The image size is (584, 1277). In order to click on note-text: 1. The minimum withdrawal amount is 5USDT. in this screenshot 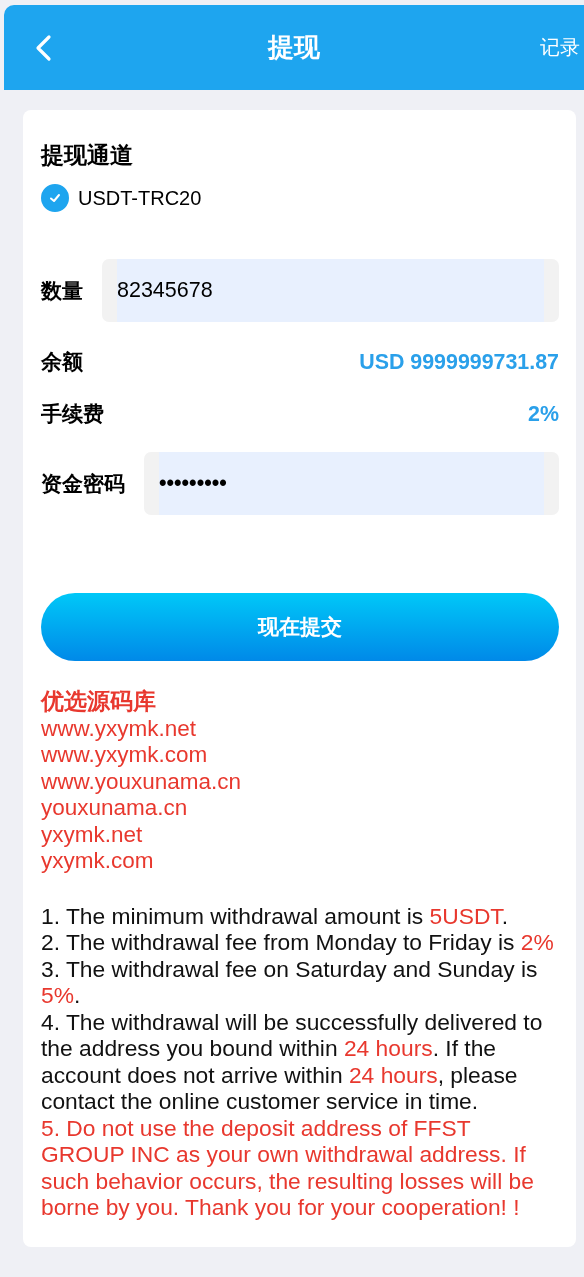, I will do `click(275, 915)`.